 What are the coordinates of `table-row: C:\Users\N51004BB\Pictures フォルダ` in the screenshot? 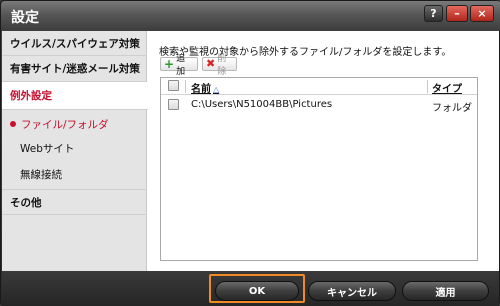 It's located at (319, 105).